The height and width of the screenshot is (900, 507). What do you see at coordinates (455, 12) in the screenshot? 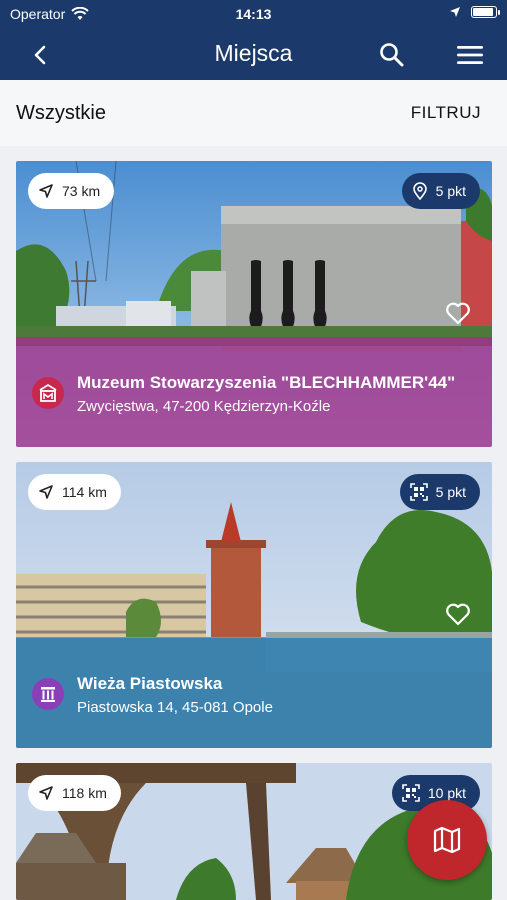
I see `location-arrow-icon` at bounding box center [455, 12].